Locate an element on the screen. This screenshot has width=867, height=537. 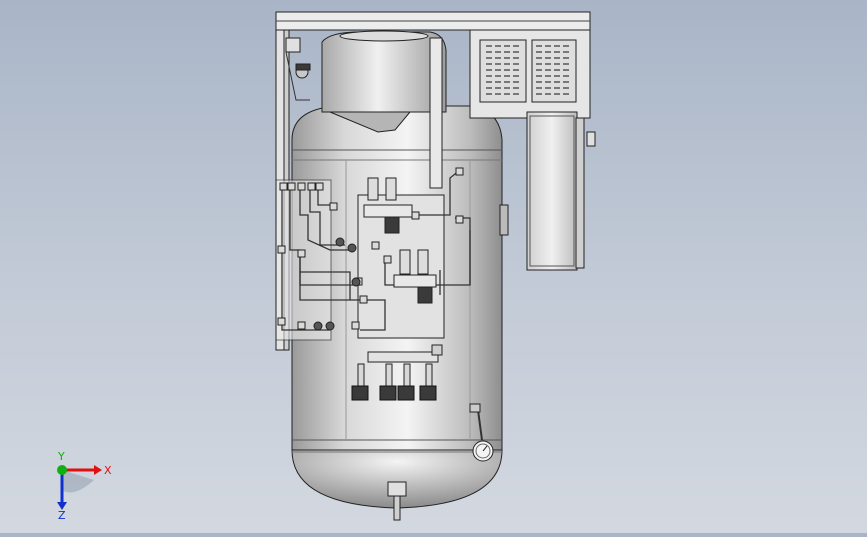
axis-triad: X Y Z is located at coordinates (84, 485).